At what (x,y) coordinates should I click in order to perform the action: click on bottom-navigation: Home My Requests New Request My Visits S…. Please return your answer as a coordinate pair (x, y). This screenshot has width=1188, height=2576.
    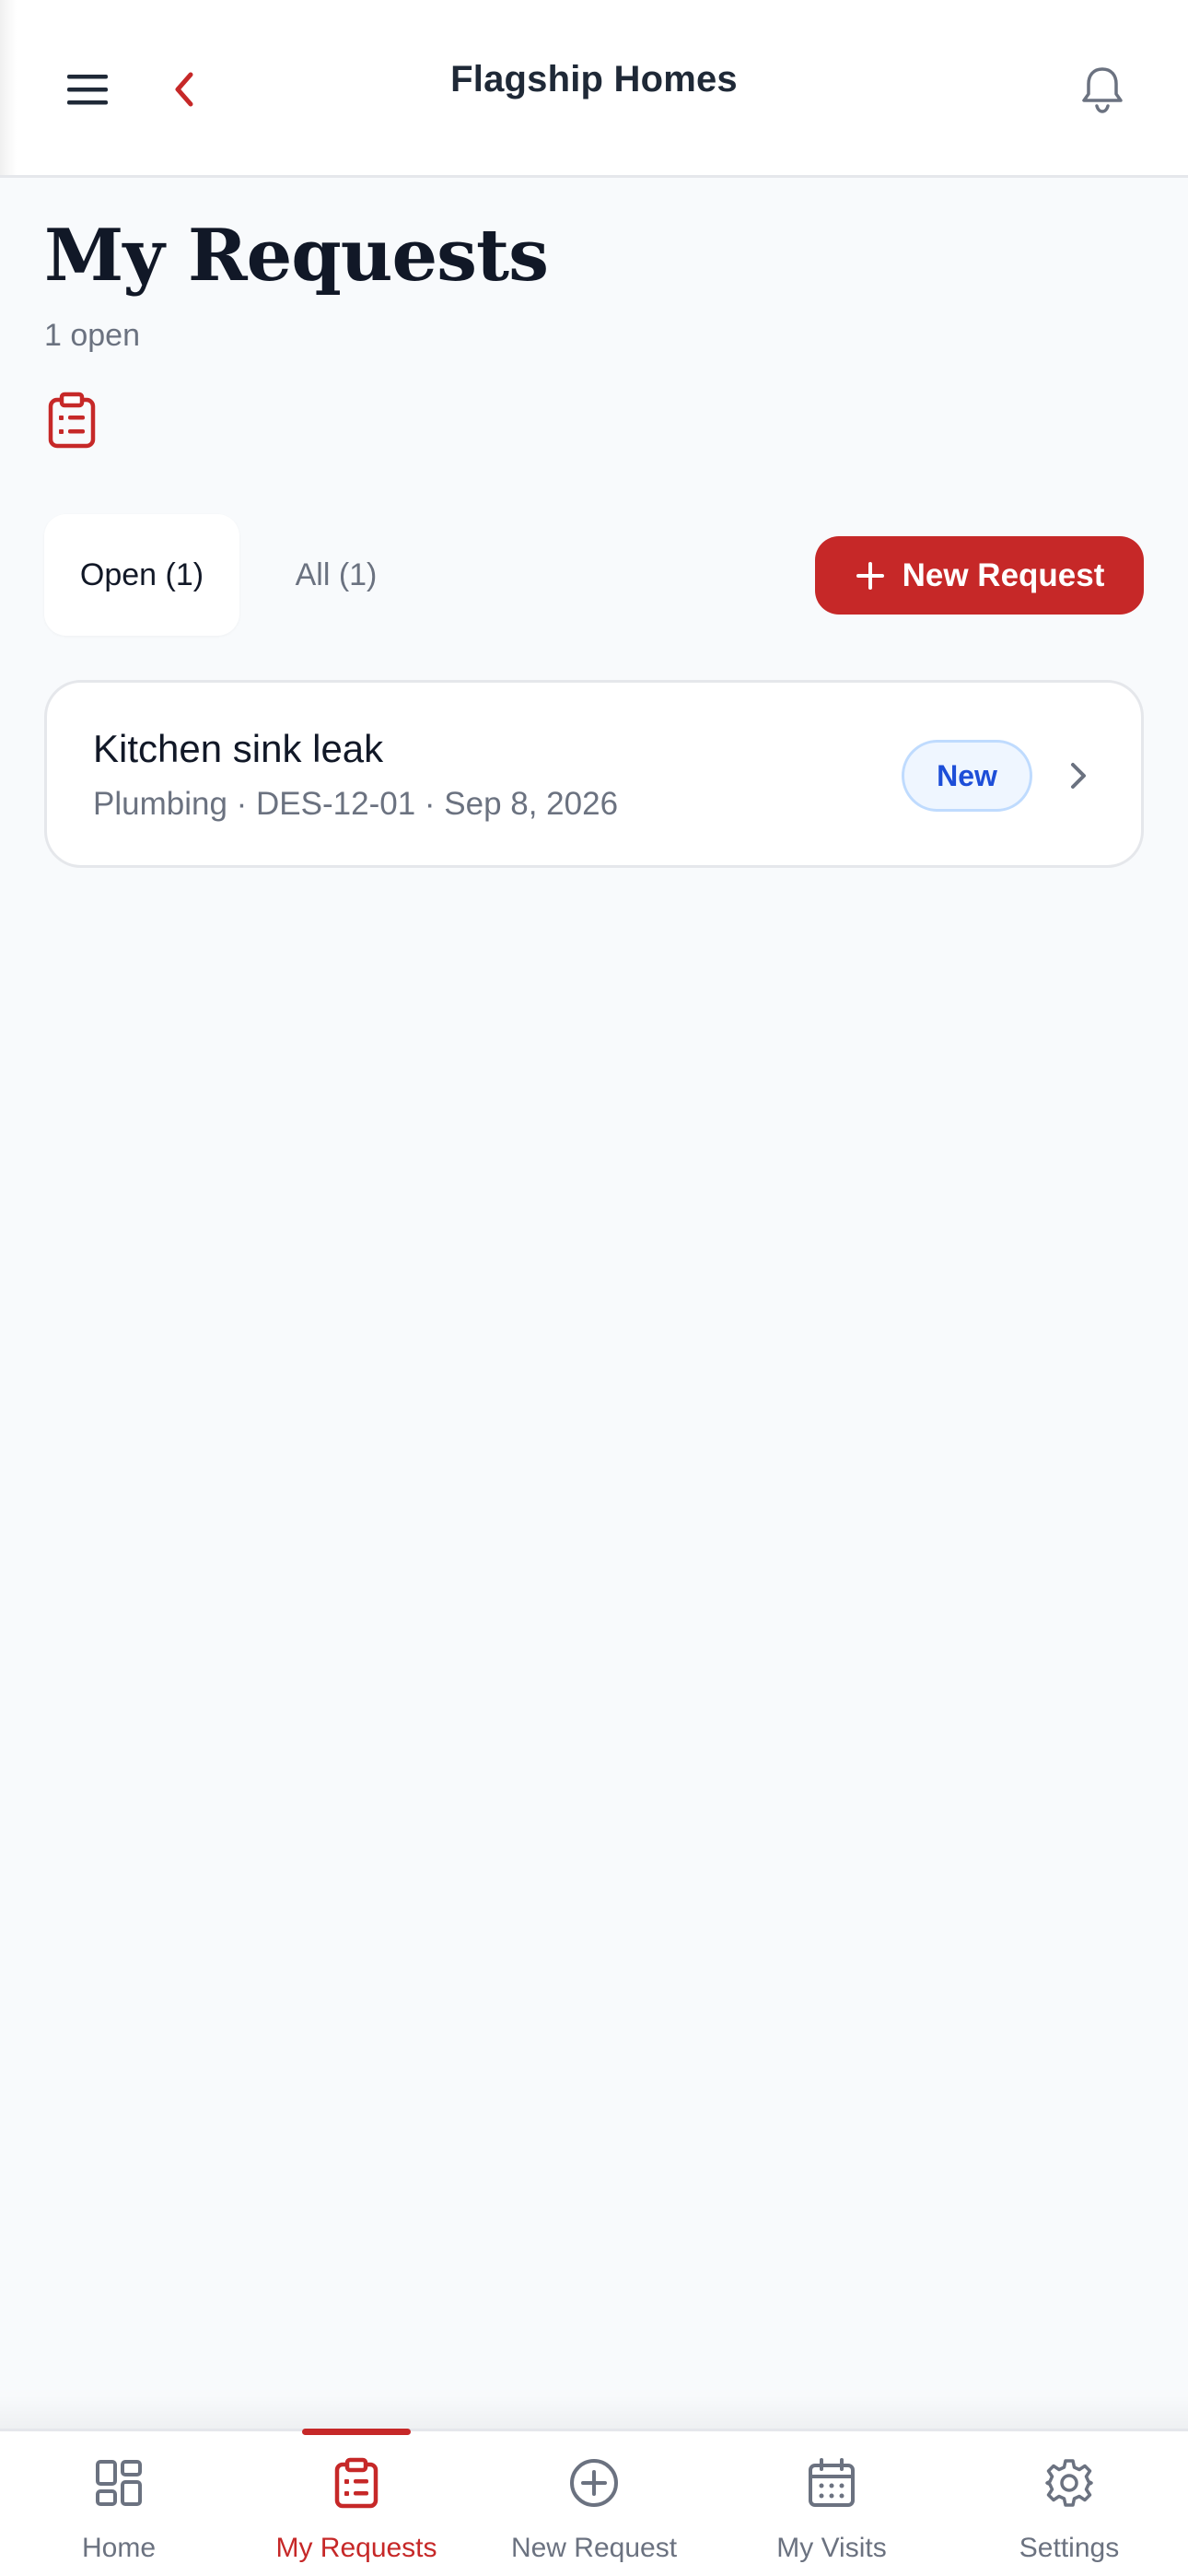
    Looking at the image, I should click on (594, 2502).